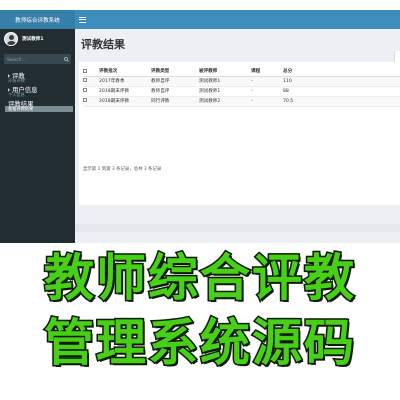  Describe the element at coordinates (37, 136) in the screenshot. I see `sidebar: 测试教师1 评教 开始评教 用户信息 个人信息 评教结果 查看评教结果` at that location.